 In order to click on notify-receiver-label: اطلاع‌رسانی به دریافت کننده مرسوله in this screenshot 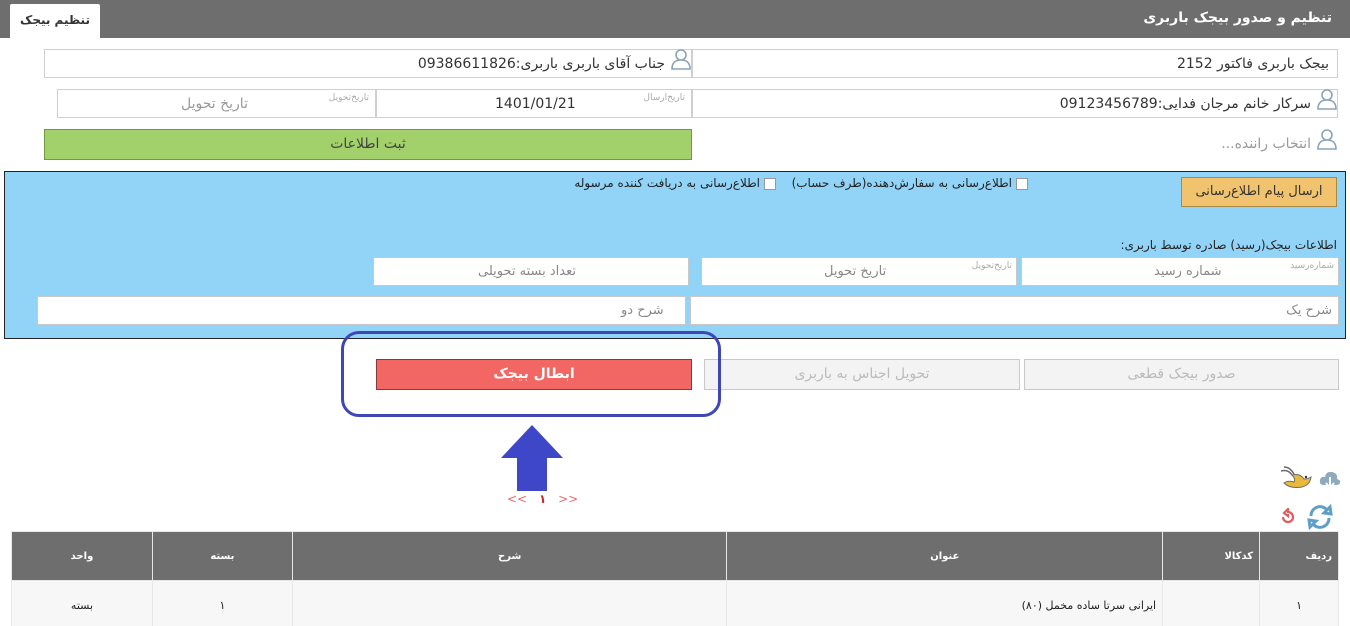, I will do `click(667, 183)`.